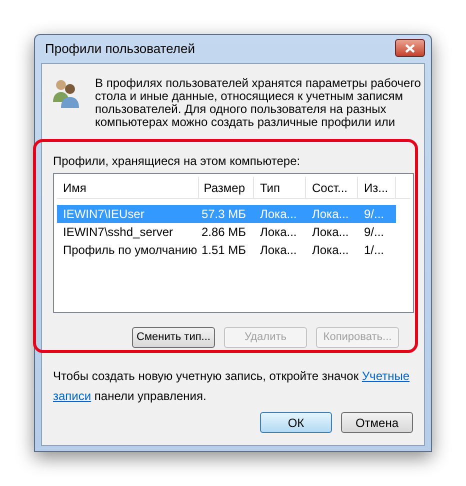 The height and width of the screenshot is (486, 466). Describe the element at coordinates (128, 187) in the screenshot. I see `column-header: Имя` at that location.